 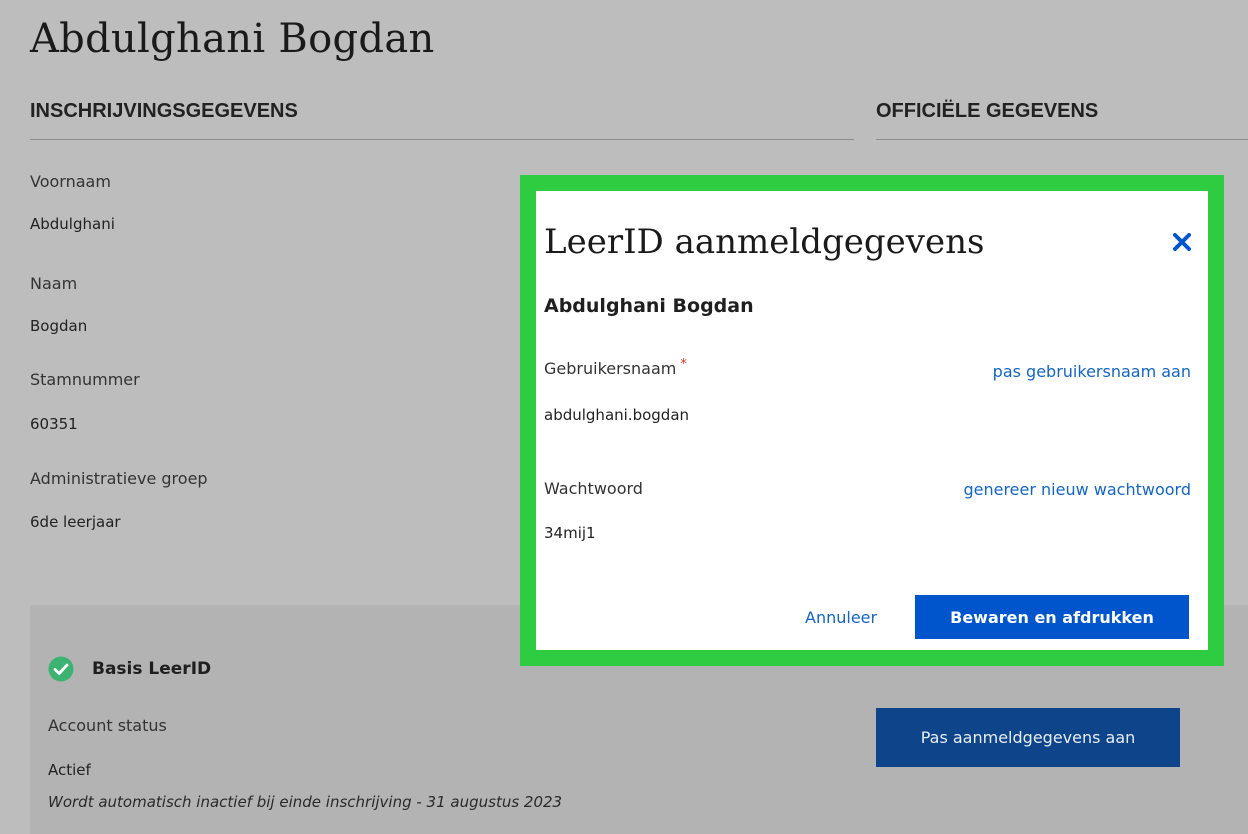 I want to click on field-label-voornaam: Voornaam, so click(x=70, y=181).